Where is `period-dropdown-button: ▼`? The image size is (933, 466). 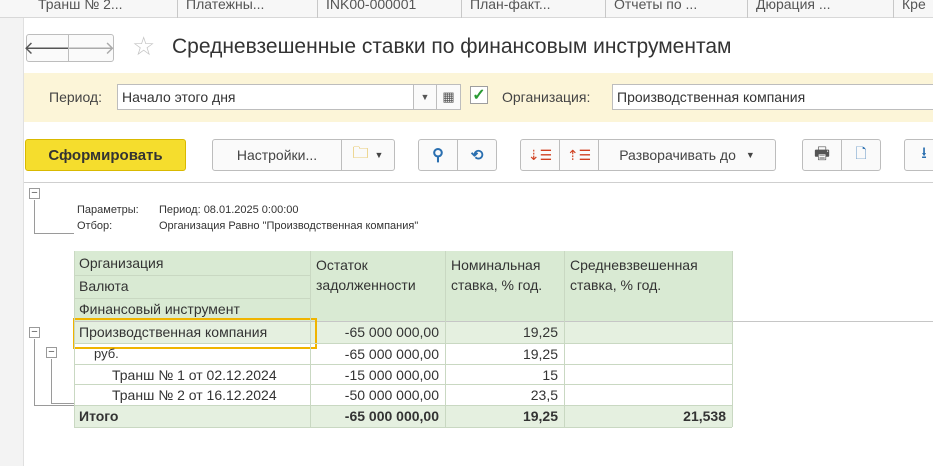
period-dropdown-button: ▼ is located at coordinates (425, 97).